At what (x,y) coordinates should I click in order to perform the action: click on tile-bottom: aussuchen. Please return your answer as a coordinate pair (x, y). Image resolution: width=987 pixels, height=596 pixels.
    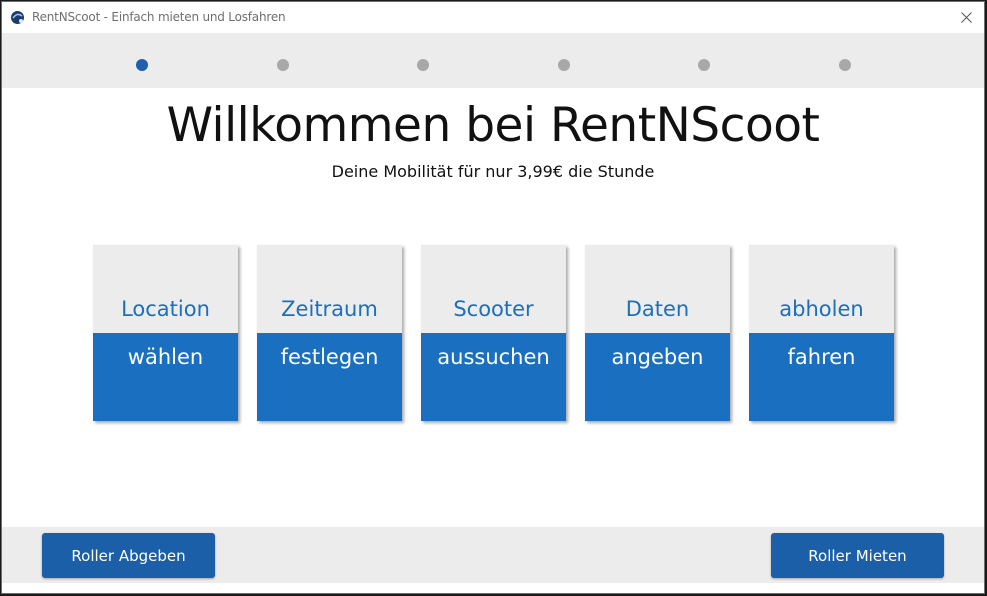
    Looking at the image, I should click on (493, 377).